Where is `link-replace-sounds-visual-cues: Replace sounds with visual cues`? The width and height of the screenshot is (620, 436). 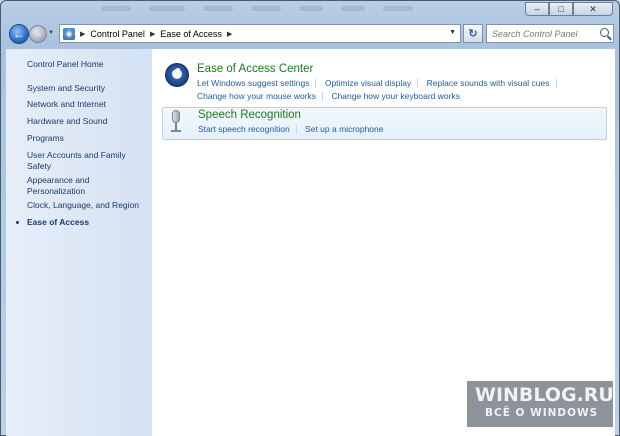 link-replace-sounds-visual-cues: Replace sounds with visual cues is located at coordinates (488, 83).